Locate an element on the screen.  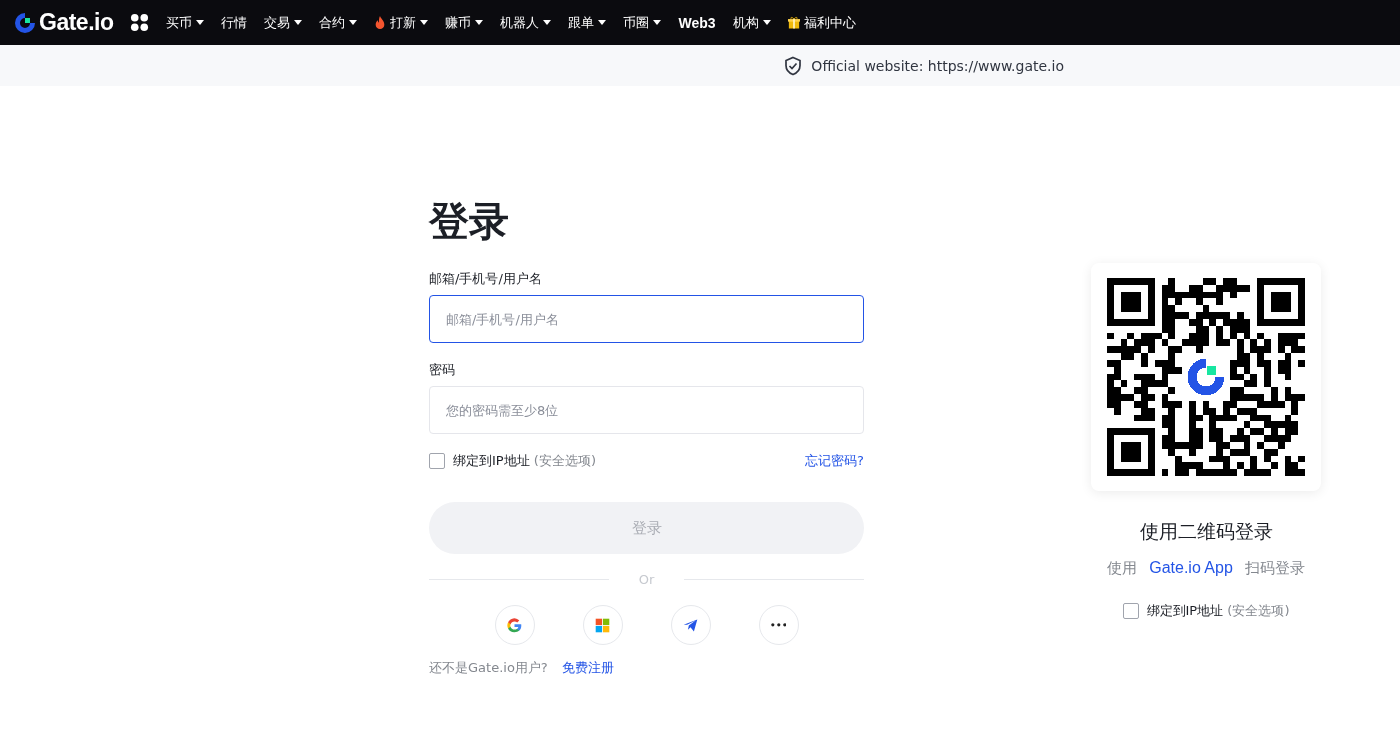
nav-menu-item: 买币 is located at coordinates (185, 22).